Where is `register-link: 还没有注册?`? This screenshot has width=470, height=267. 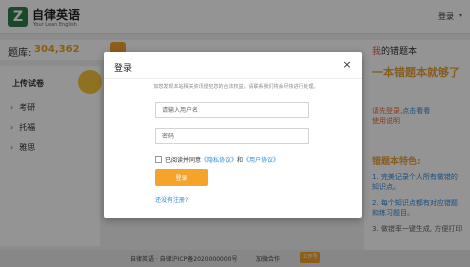
register-link: 还没有注册? is located at coordinates (171, 199).